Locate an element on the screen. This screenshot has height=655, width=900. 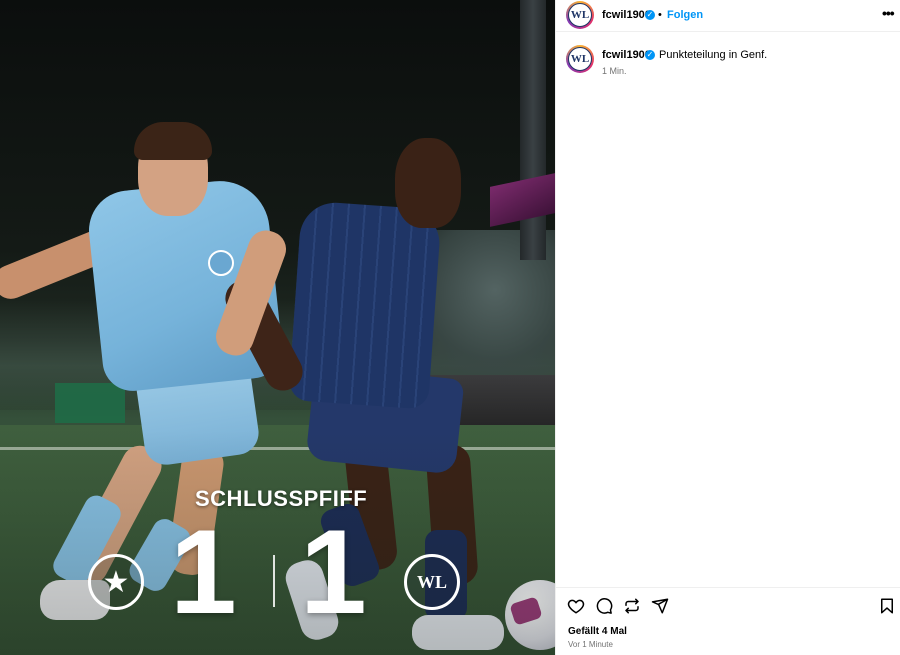
follow-button: Folgen is located at coordinates (685, 15).